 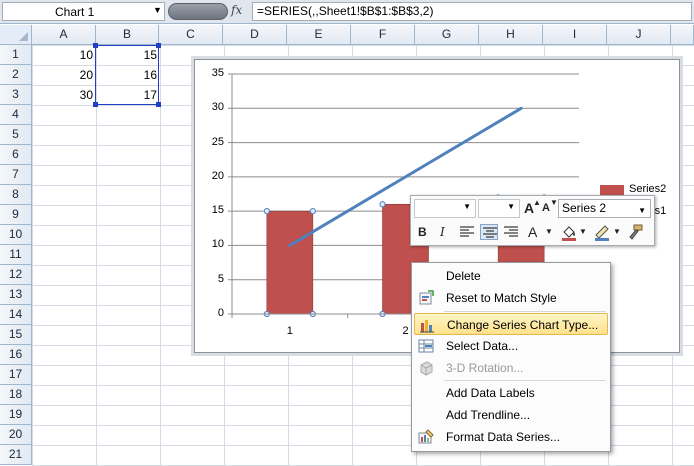 What do you see at coordinates (127, 35) in the screenshot?
I see `column-header: B` at bounding box center [127, 35].